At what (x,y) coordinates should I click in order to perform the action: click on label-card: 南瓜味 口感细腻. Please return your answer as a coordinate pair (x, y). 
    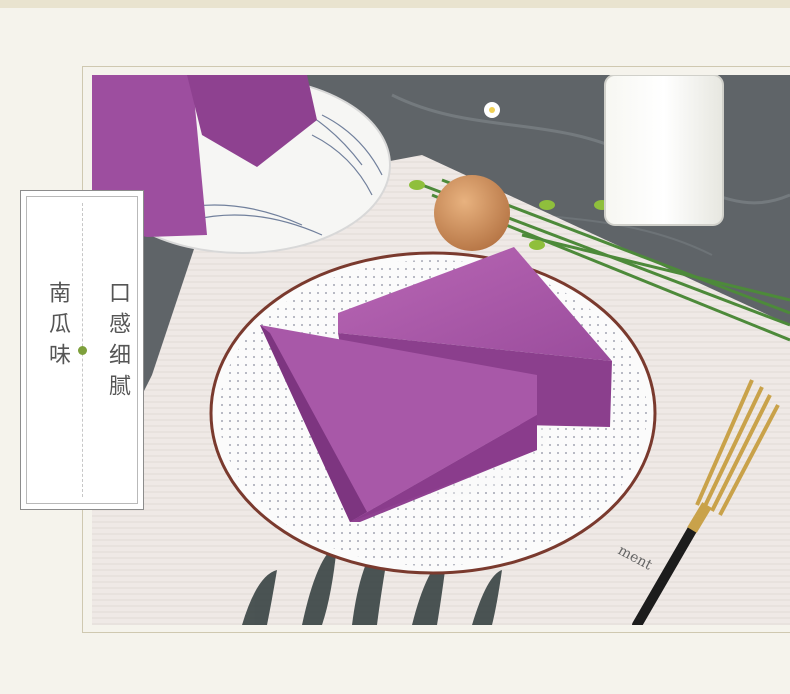
    Looking at the image, I should click on (82, 350).